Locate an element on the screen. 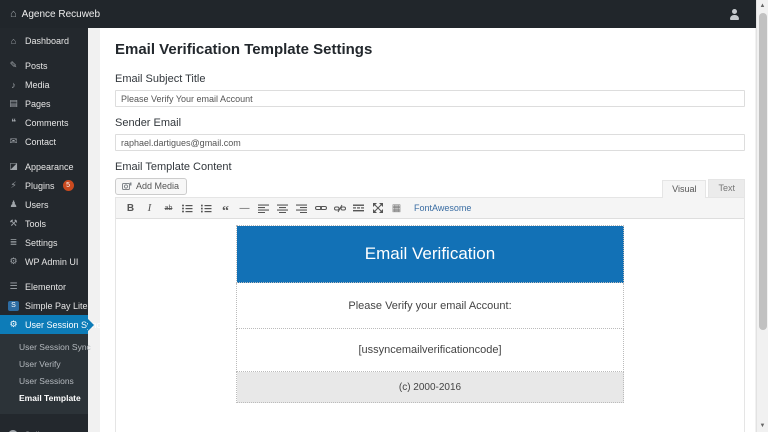  sidebar-item-label: Users is located at coordinates (37, 204).